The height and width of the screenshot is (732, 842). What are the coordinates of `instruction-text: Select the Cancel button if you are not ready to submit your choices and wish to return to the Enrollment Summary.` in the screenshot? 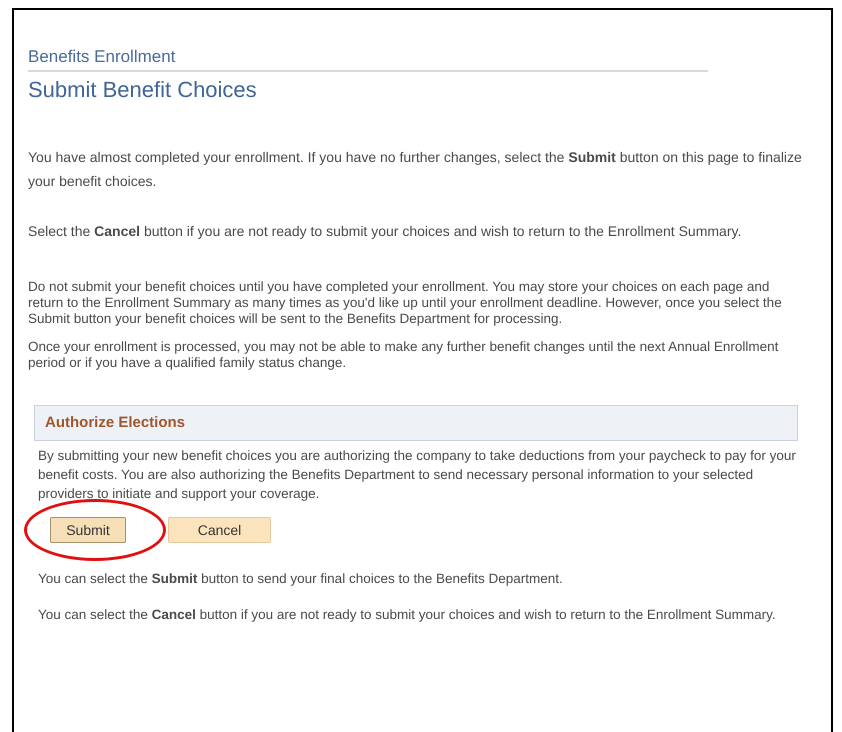 It's located at (385, 231).